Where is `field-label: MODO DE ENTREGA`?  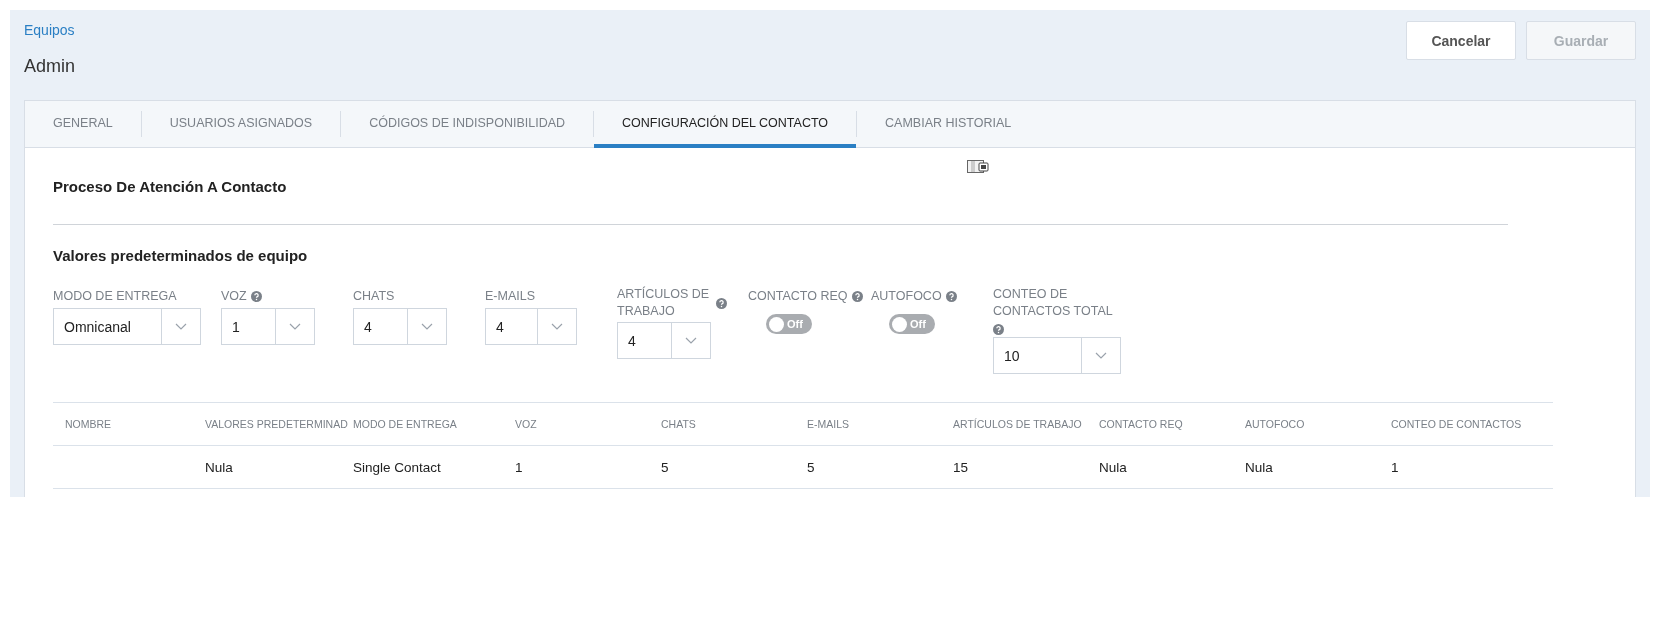 field-label: MODO DE ENTREGA is located at coordinates (115, 296).